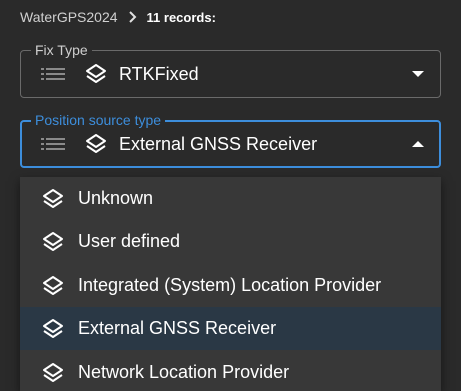 This screenshot has width=461, height=391. Describe the element at coordinates (129, 241) in the screenshot. I see `menu-item-label: User defined` at that location.